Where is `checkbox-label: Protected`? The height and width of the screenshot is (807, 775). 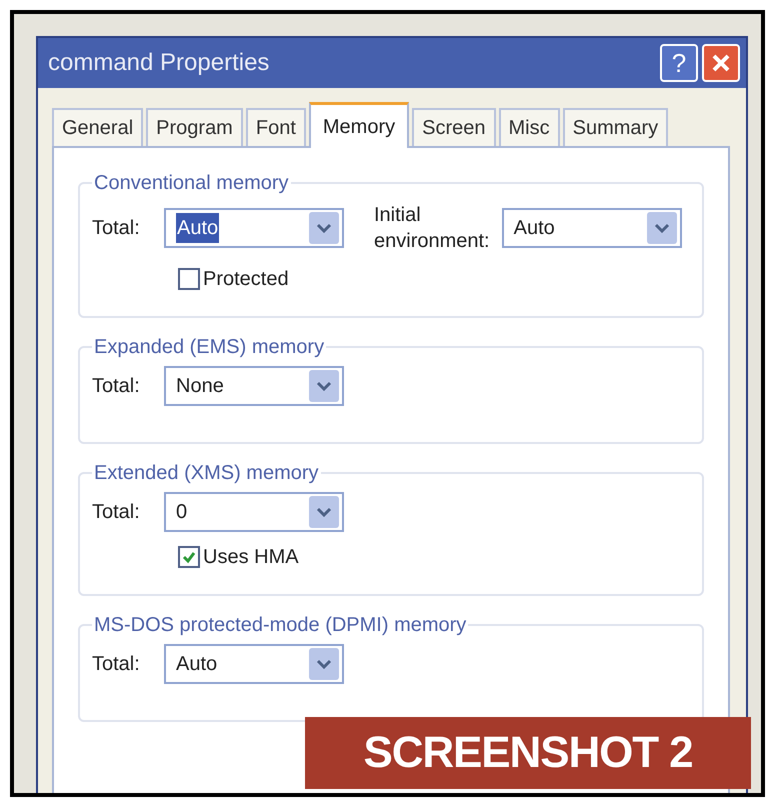
checkbox-label: Protected is located at coordinates (246, 279).